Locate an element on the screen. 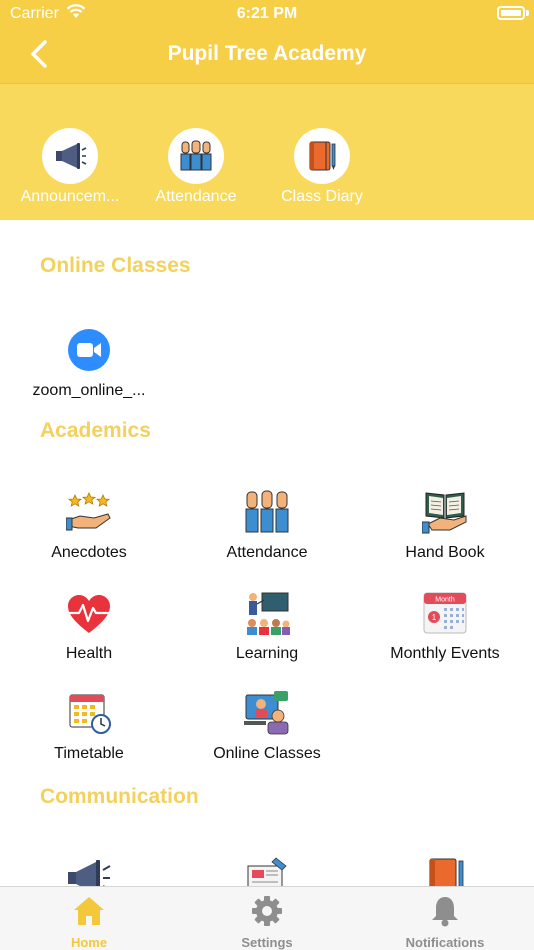 The image size is (534, 950). section-title-communication: Communication is located at coordinates (119, 796).